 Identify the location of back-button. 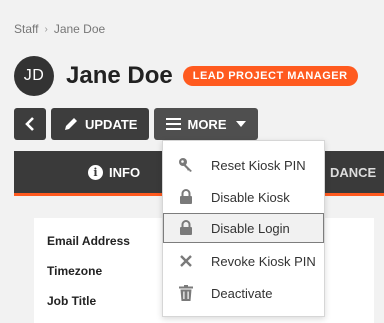
(30, 124).